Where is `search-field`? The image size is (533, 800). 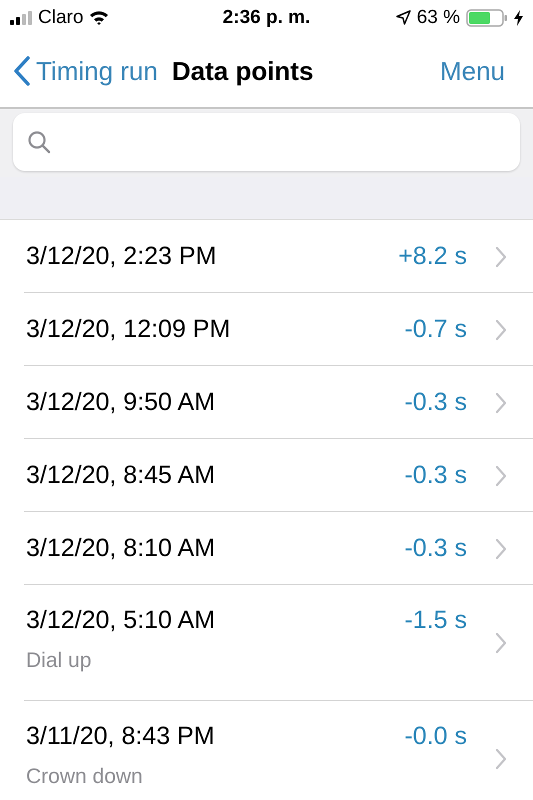
search-field is located at coordinates (266, 142).